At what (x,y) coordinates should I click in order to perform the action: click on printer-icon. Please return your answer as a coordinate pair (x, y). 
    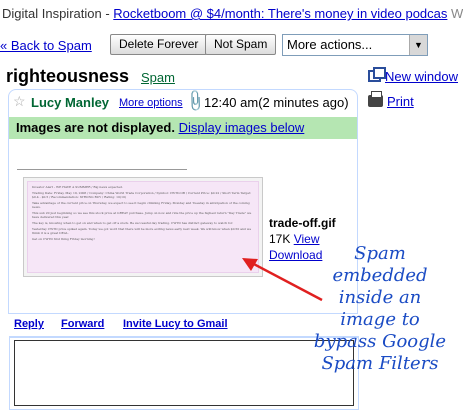
    Looking at the image, I should click on (375, 99).